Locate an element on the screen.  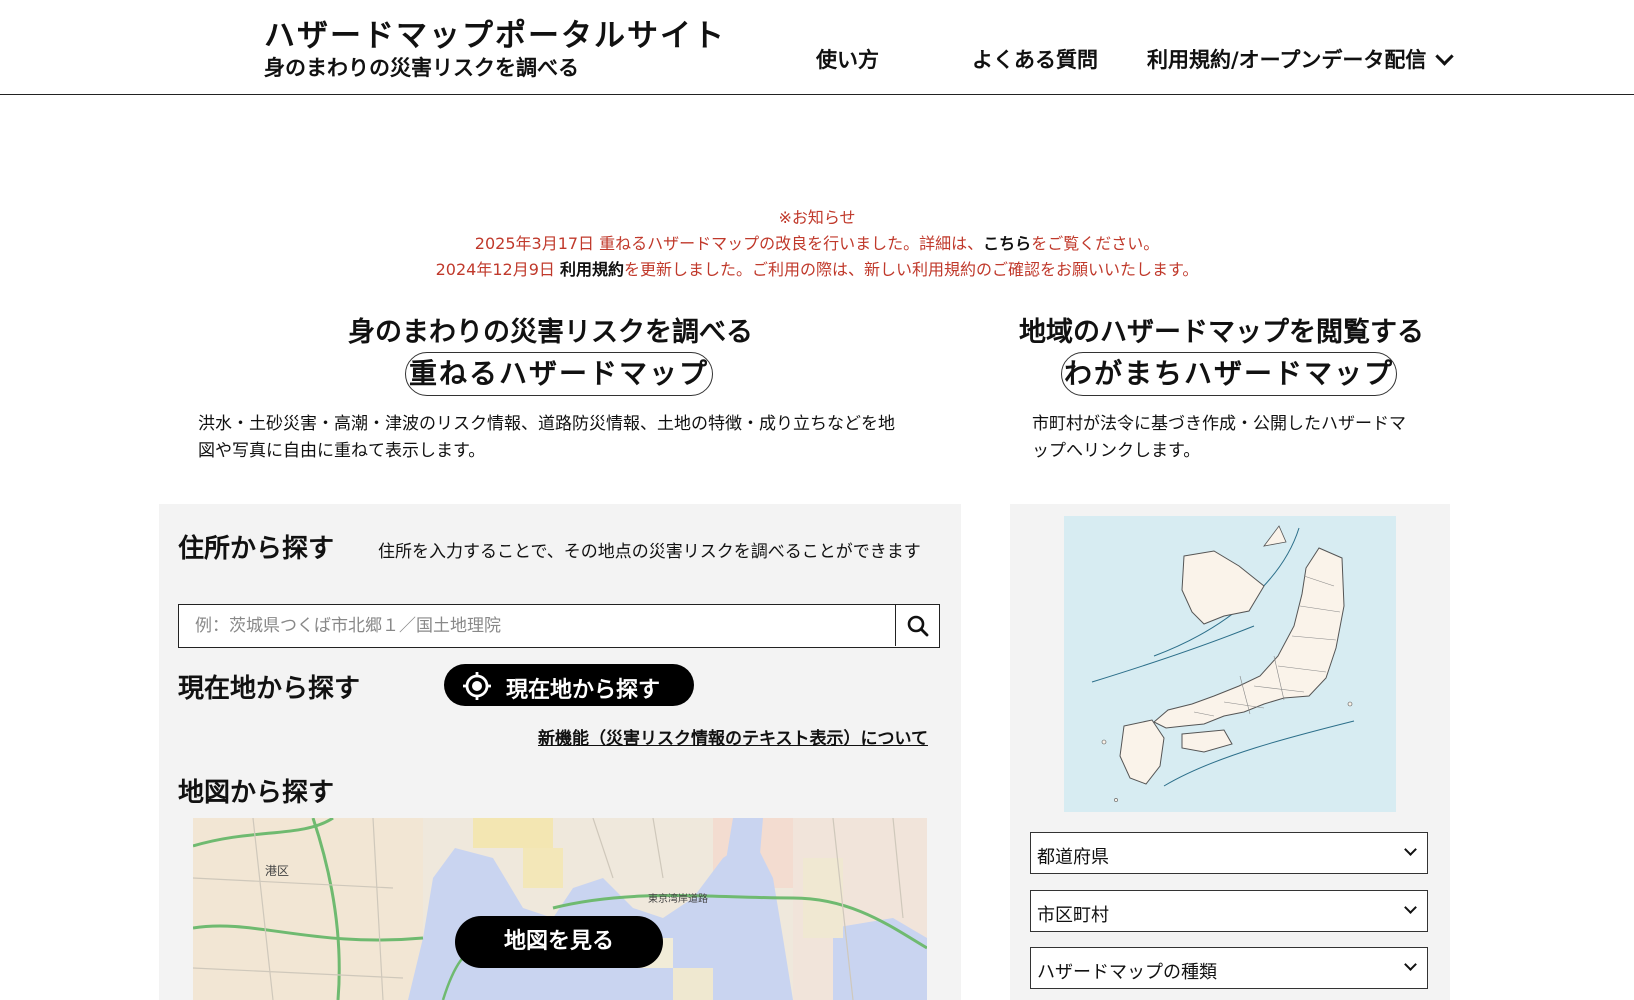
prefecture-select-value: 都道府県 is located at coordinates (1073, 857).